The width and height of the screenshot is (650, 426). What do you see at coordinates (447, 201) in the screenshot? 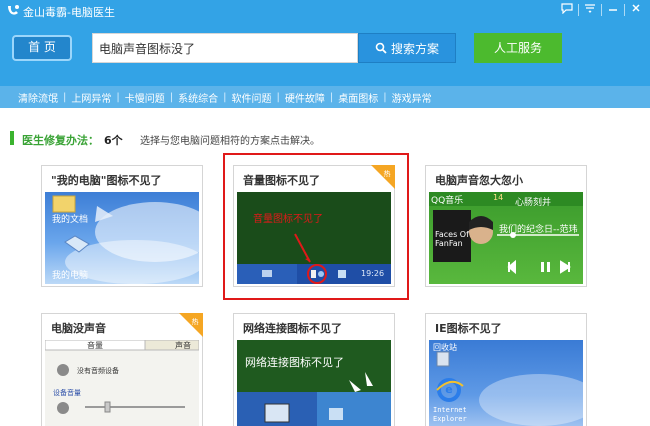
I see `thumb-label: QQ音乐` at bounding box center [447, 201].